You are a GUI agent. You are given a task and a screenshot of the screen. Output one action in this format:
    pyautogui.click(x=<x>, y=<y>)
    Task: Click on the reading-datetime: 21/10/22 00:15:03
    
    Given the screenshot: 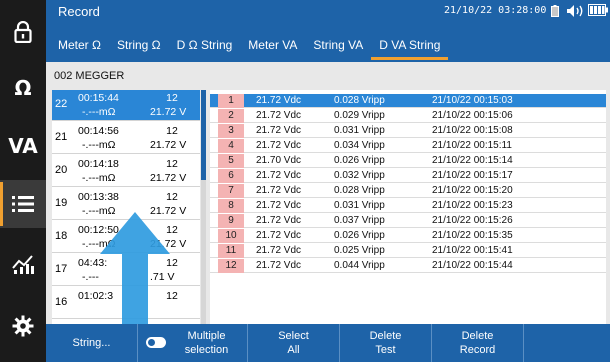 What is the action you would take?
    pyautogui.click(x=472, y=100)
    